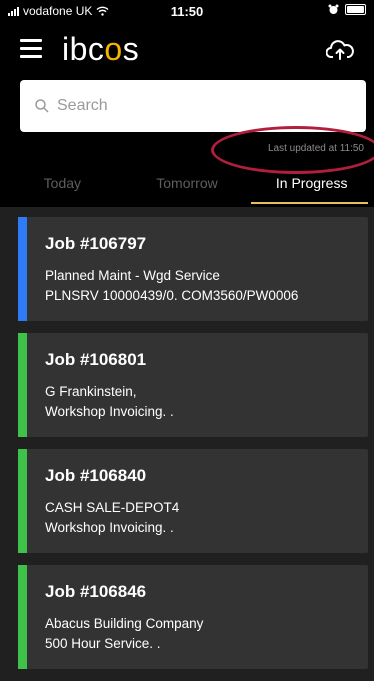  What do you see at coordinates (96, 591) in the screenshot?
I see `job-title: Job #106846` at bounding box center [96, 591].